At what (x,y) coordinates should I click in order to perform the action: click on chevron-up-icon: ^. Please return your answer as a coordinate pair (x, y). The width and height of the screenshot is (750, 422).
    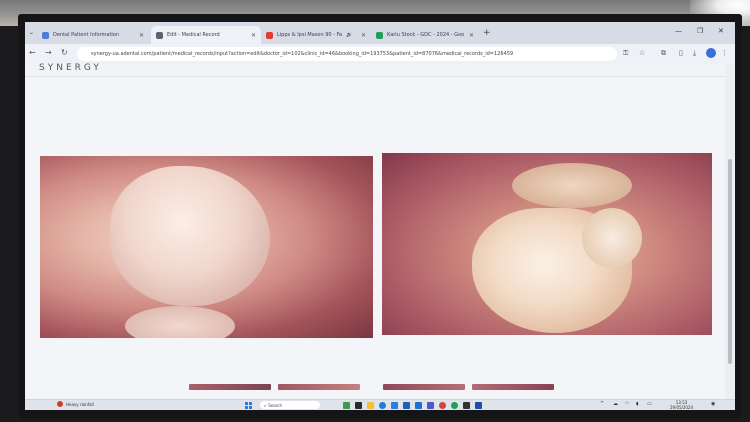
    Looking at the image, I should click on (602, 404).